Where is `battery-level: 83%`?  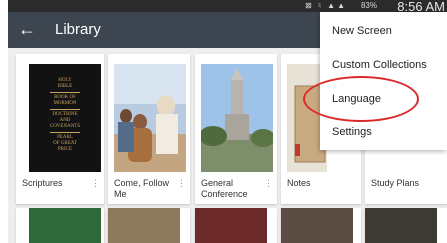
battery-level: 83% is located at coordinates (368, 5).